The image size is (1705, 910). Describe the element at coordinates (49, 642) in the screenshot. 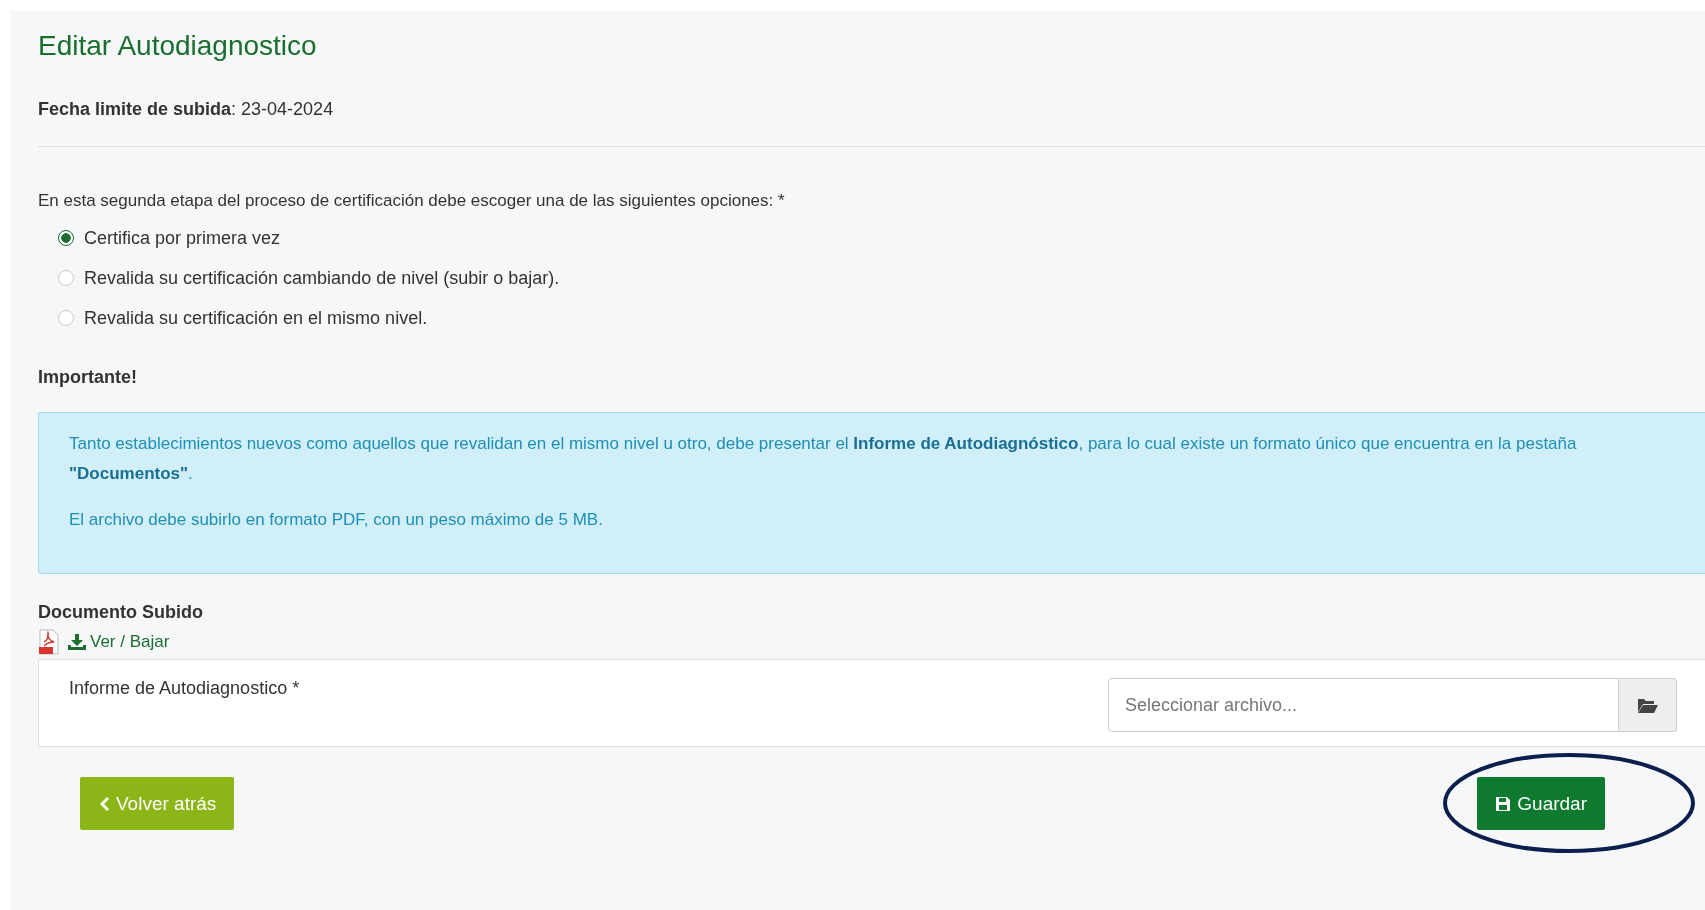

I see `pdf-file-icon` at that location.